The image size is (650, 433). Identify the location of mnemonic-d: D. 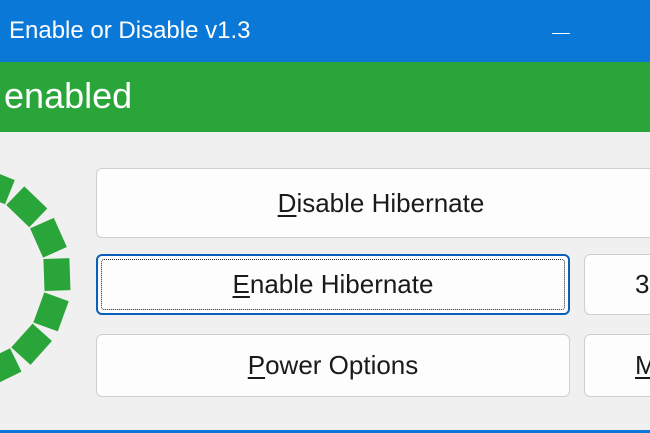
(287, 202).